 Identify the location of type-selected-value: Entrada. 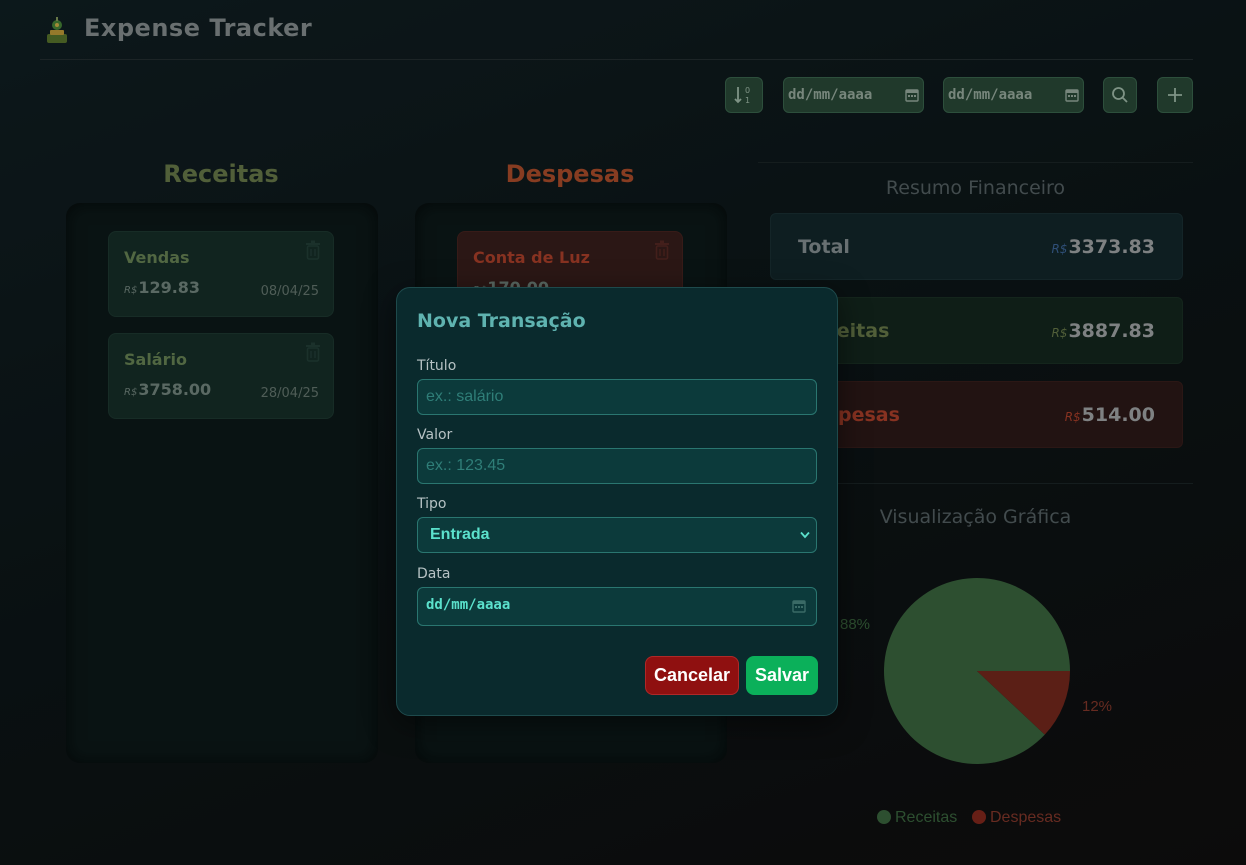
(460, 534).